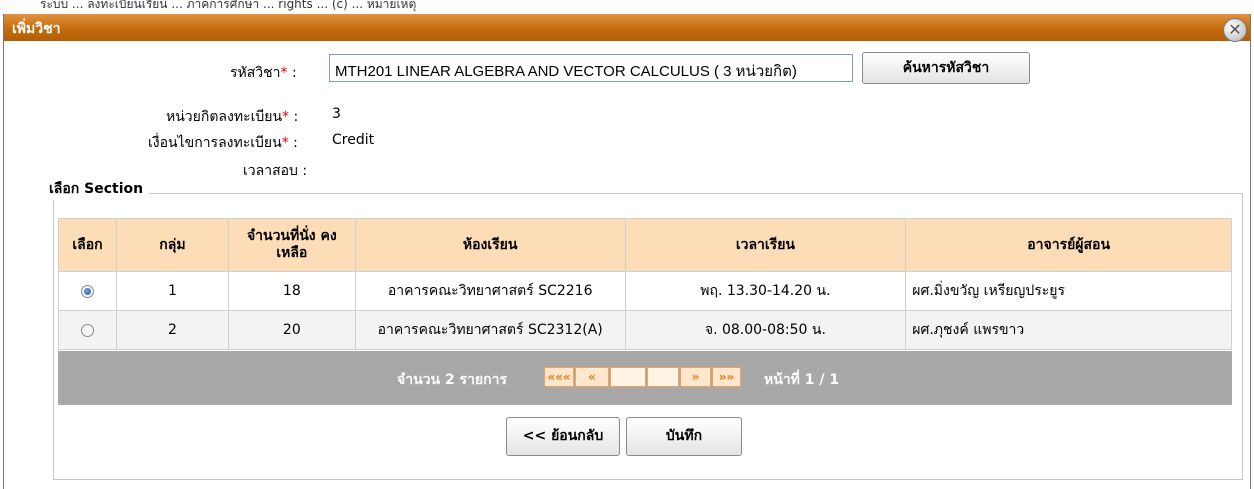 Image resolution: width=1254 pixels, height=489 pixels. I want to click on back-button: << ย้อนกลับ, so click(563, 436).